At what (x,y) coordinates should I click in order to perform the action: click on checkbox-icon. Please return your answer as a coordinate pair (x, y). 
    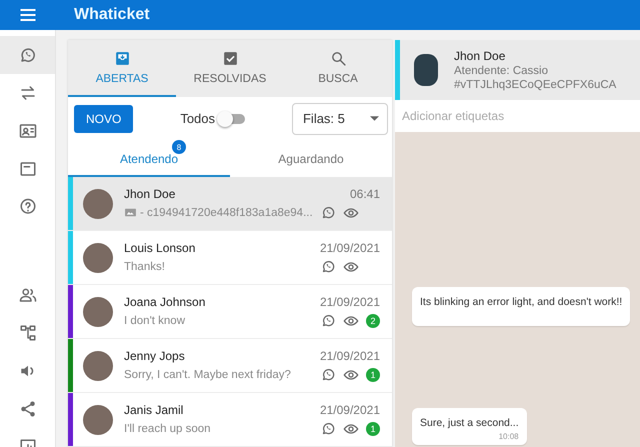
    Looking at the image, I should click on (230, 58).